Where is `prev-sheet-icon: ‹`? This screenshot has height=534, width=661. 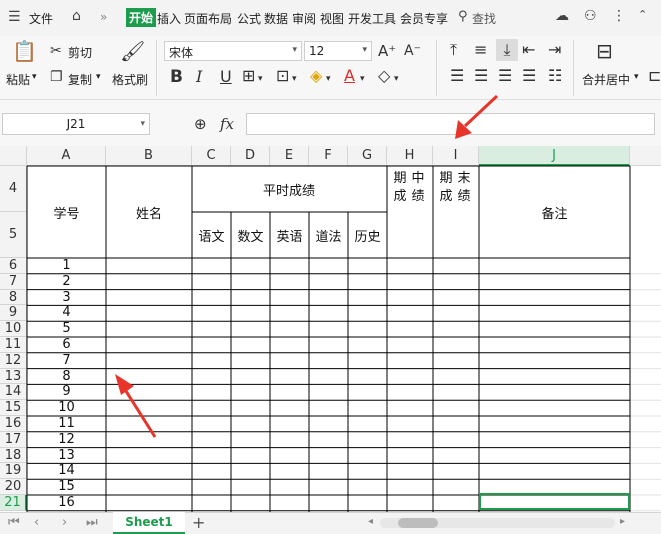 prev-sheet-icon: ‹ is located at coordinates (36, 522).